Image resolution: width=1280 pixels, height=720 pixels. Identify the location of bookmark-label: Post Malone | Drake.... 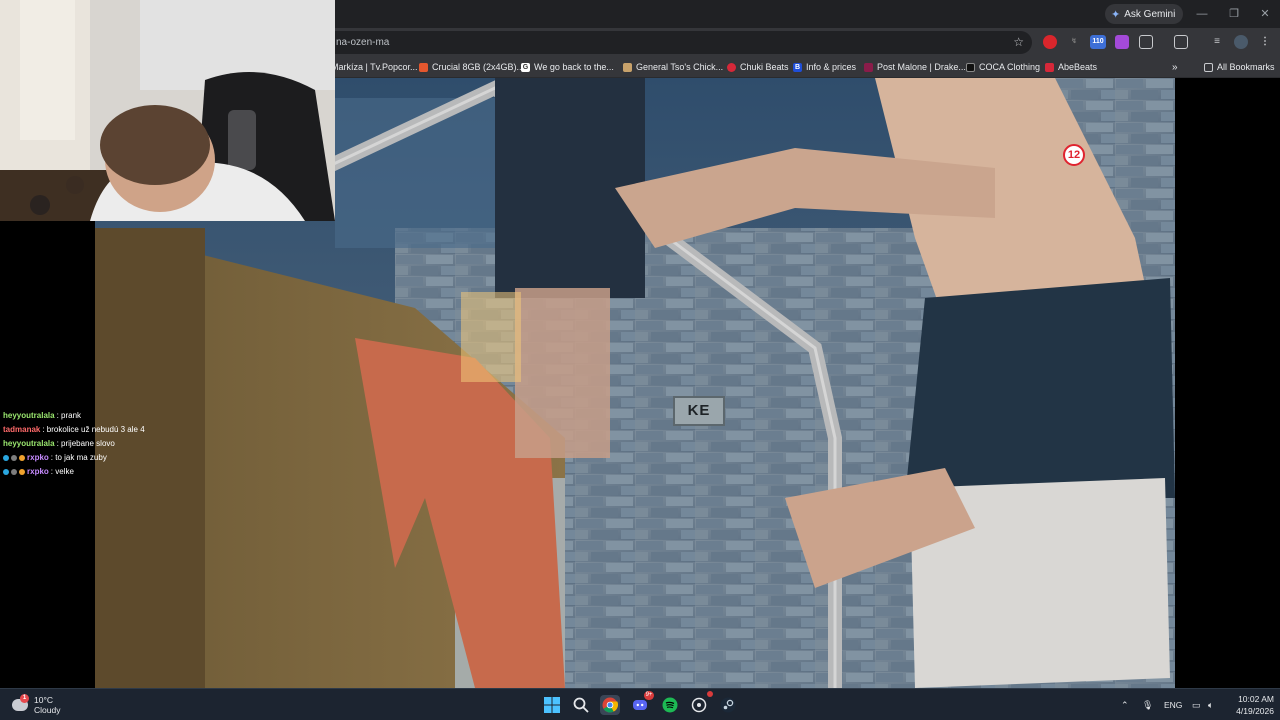
(921, 67).